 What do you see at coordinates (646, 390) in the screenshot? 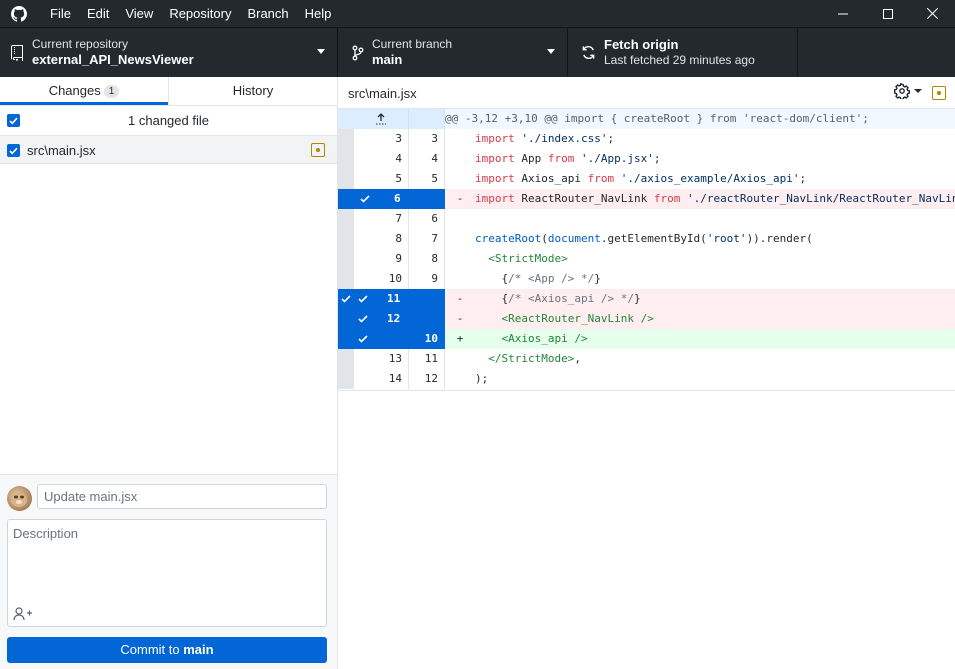
I see `diff-end-divider` at bounding box center [646, 390].